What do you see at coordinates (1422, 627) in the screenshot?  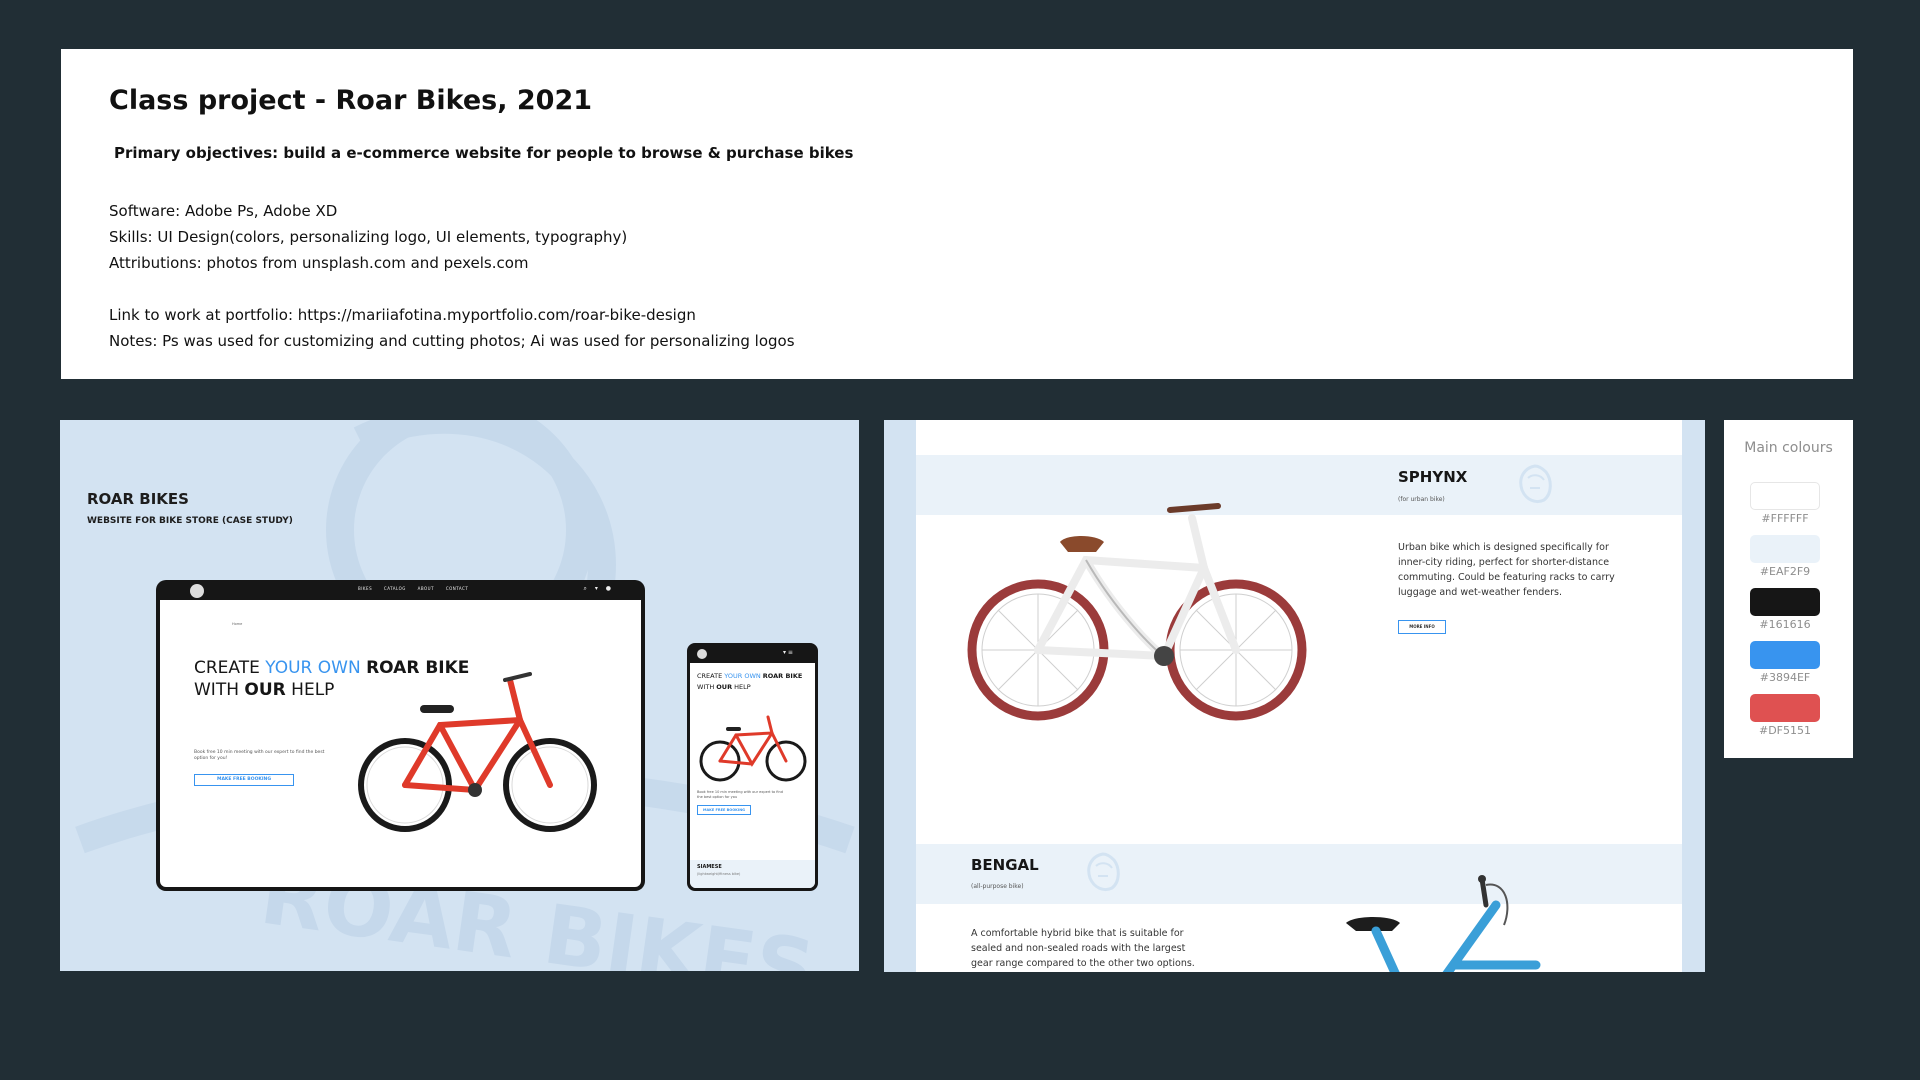 I see `more-info-button: MORE INFO` at bounding box center [1422, 627].